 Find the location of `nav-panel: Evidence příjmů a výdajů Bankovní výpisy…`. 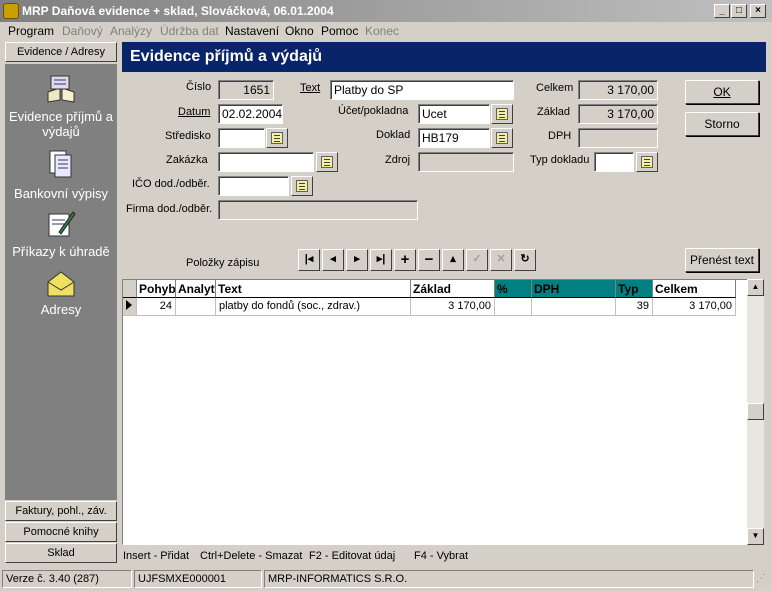

nav-panel: Evidence příjmů a výdajů Bankovní výpisy… is located at coordinates (61, 282).